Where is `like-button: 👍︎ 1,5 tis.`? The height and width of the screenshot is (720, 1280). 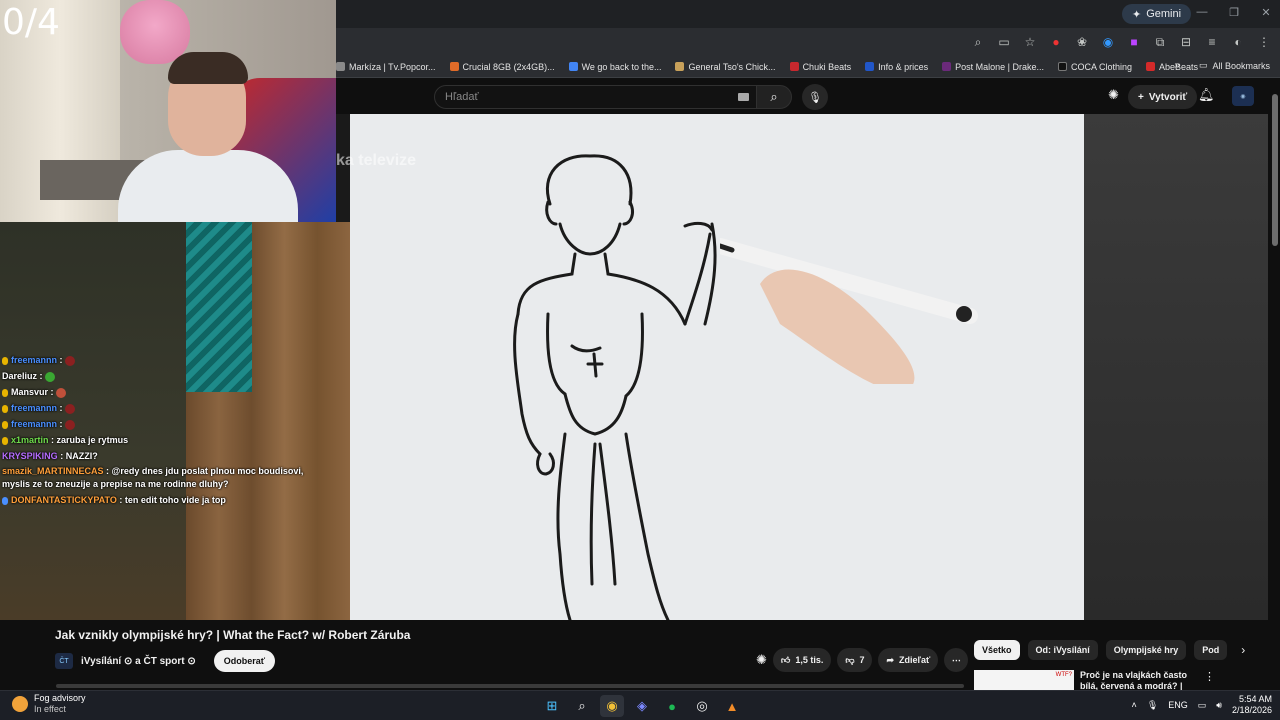 like-button: 👍︎ 1,5 tis. is located at coordinates (802, 660).